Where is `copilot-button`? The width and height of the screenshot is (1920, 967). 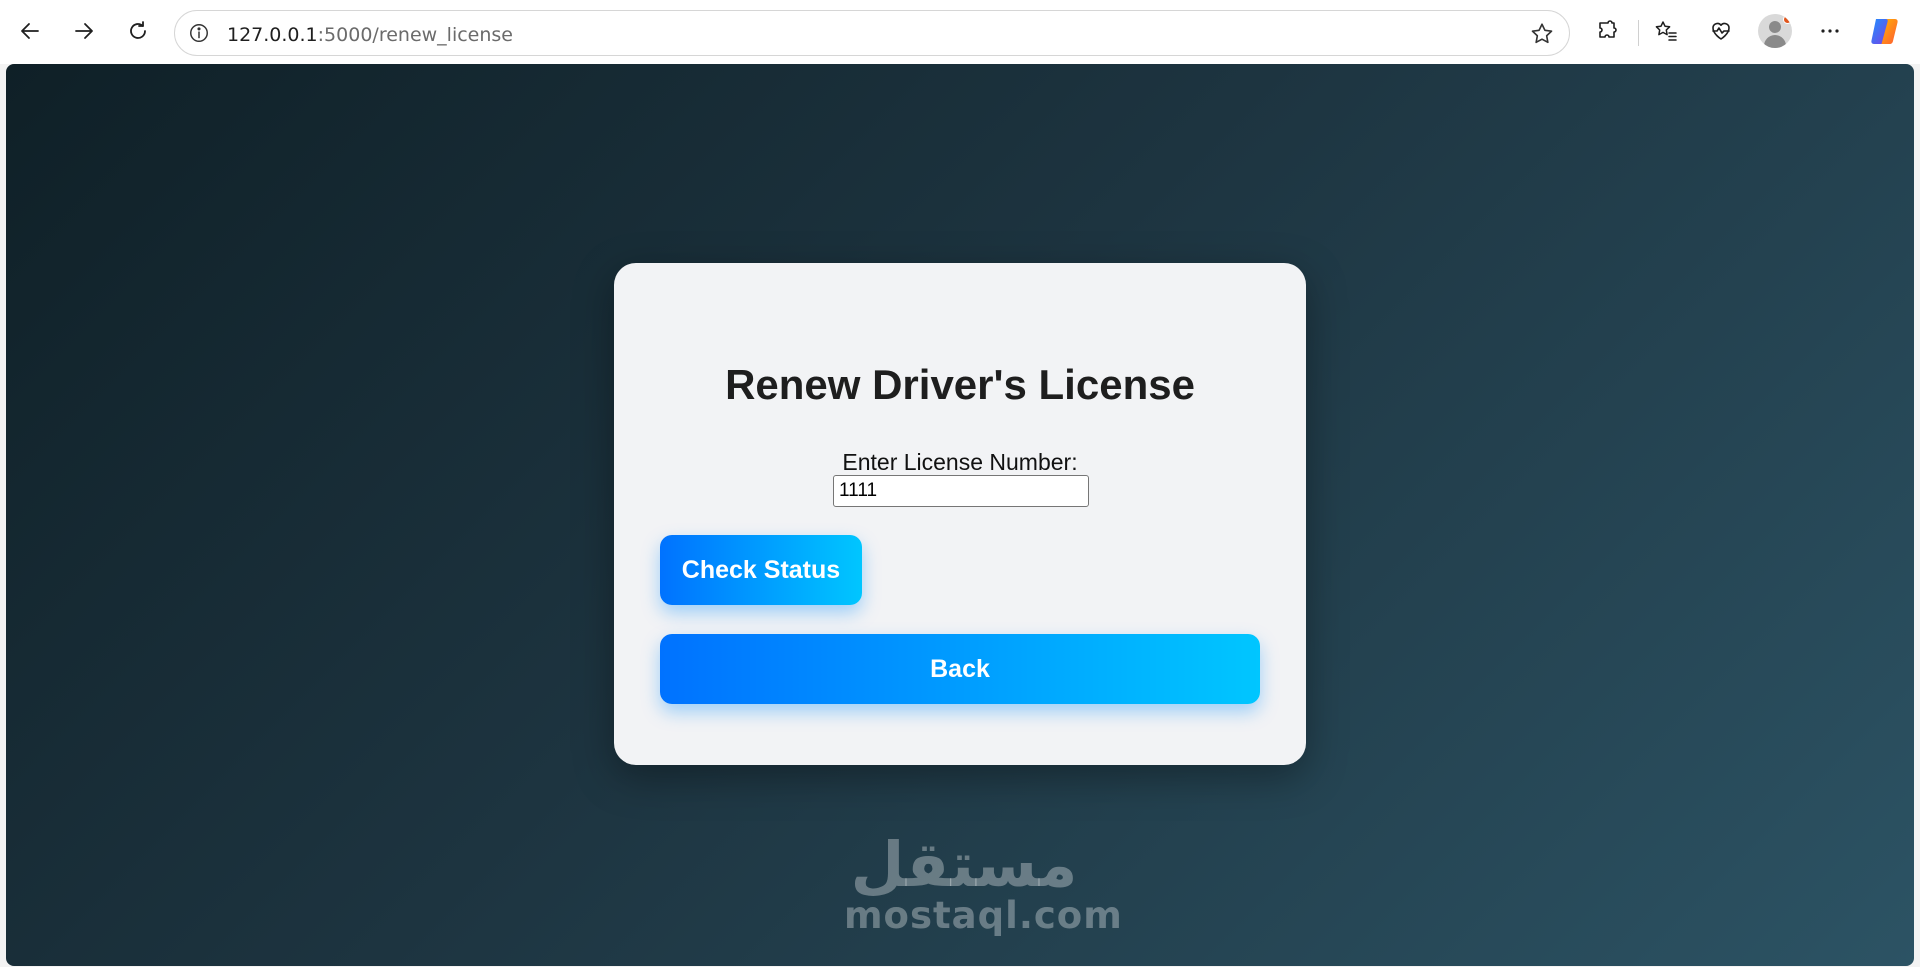
copilot-button is located at coordinates (1885, 31).